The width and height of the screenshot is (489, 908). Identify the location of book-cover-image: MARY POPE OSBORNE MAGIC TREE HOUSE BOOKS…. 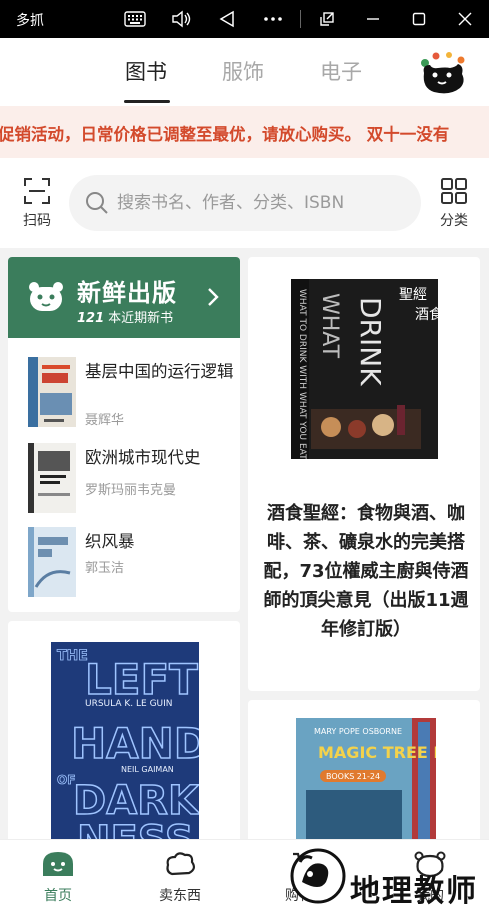
(366, 788).